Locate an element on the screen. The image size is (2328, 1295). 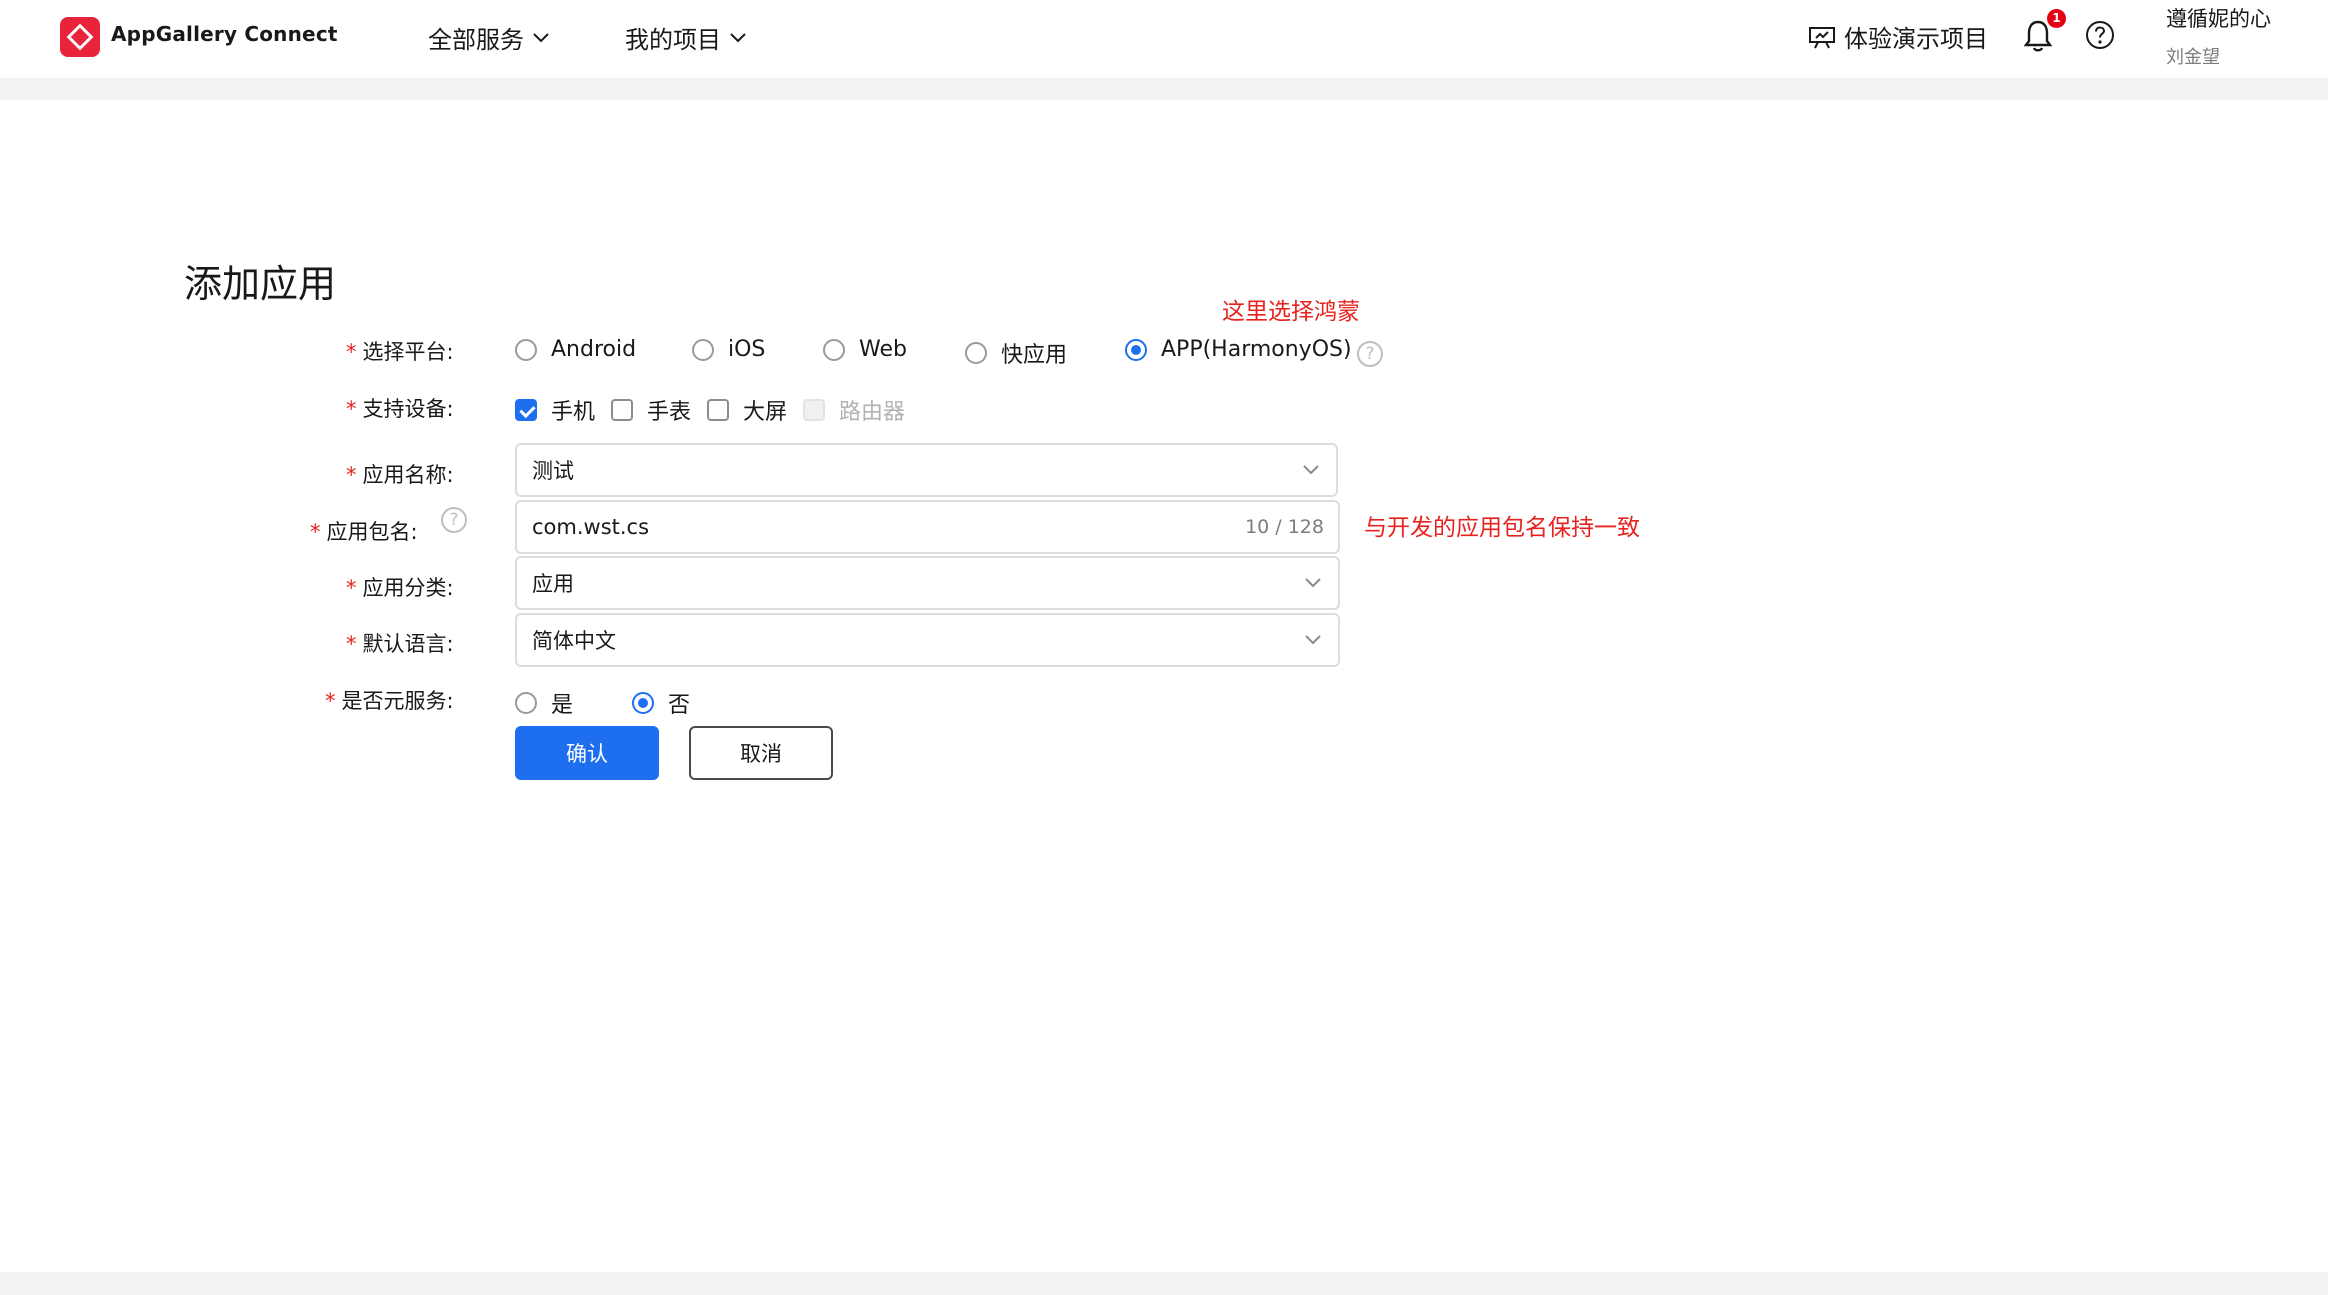
presentation-icon is located at coordinates (1822, 37).